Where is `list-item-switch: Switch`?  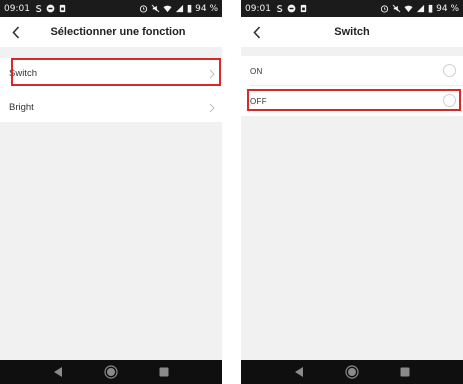
list-item-switch: Switch is located at coordinates (111, 73).